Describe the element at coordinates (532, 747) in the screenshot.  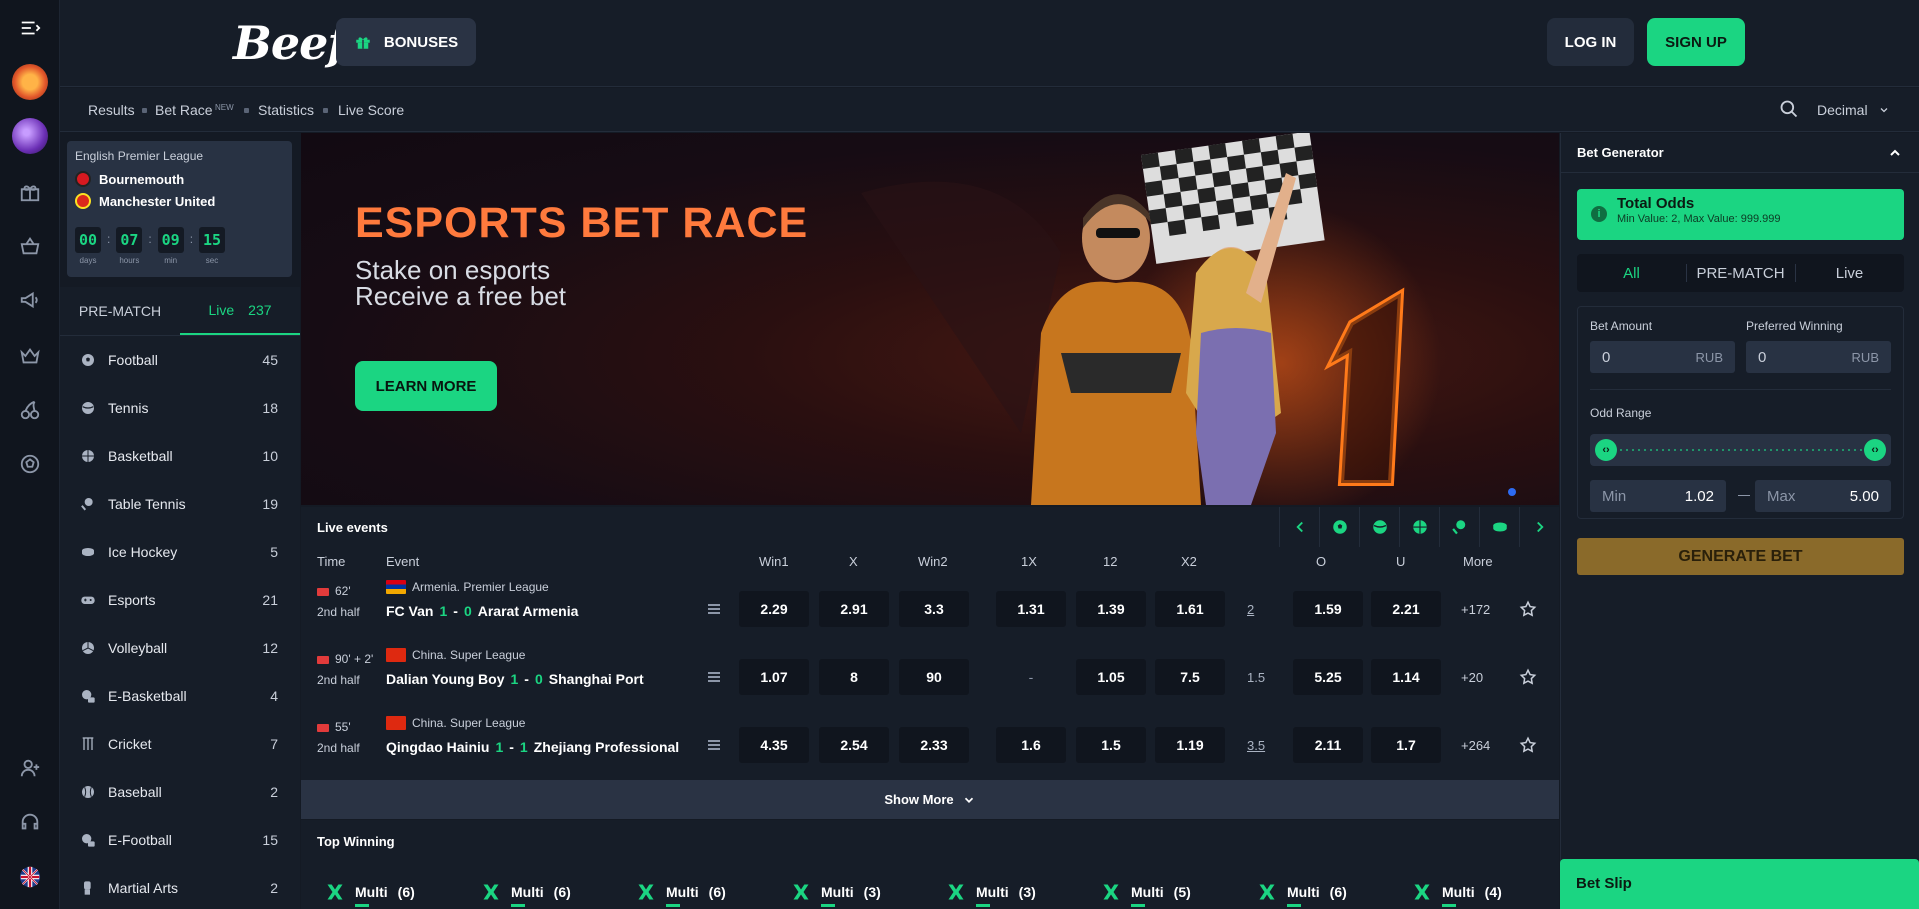
I see `event-teams: Qingdao Hainiu 1-1 Zhejiang Professional` at that location.